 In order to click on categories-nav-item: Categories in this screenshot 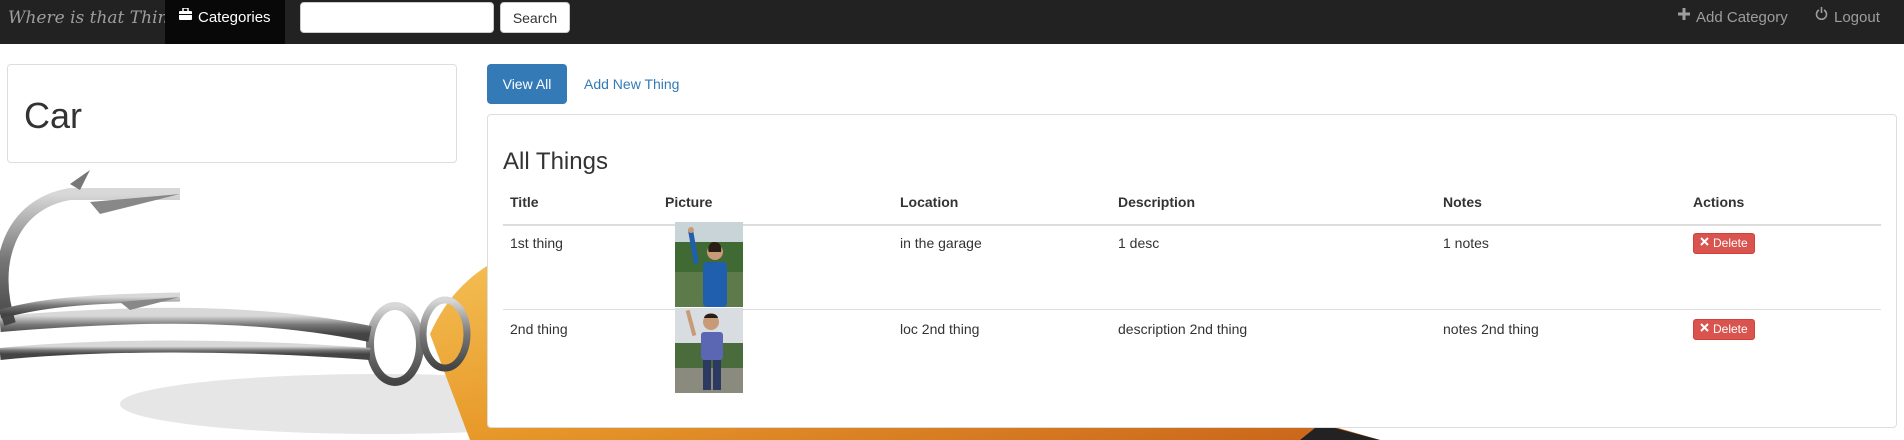, I will do `click(225, 22)`.